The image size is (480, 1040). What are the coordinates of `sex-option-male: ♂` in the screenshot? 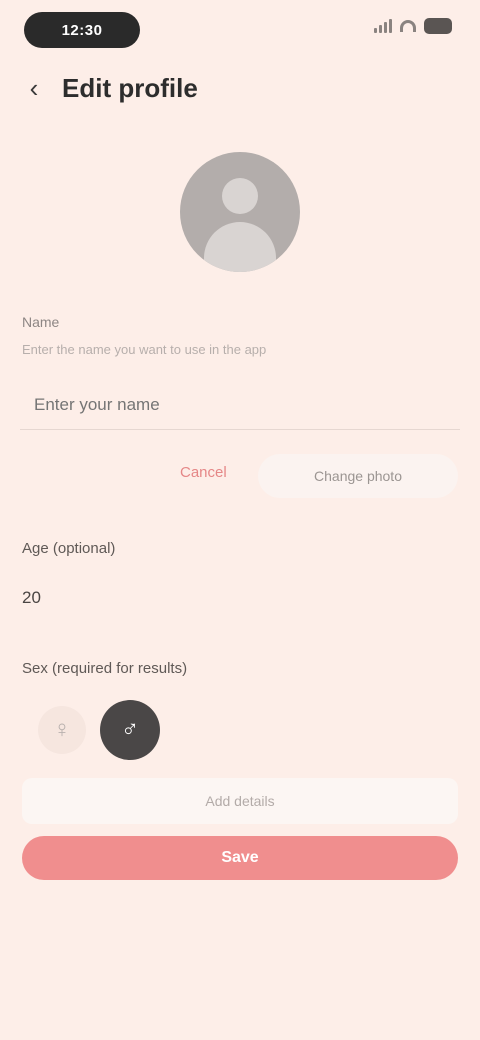 It's located at (130, 730).